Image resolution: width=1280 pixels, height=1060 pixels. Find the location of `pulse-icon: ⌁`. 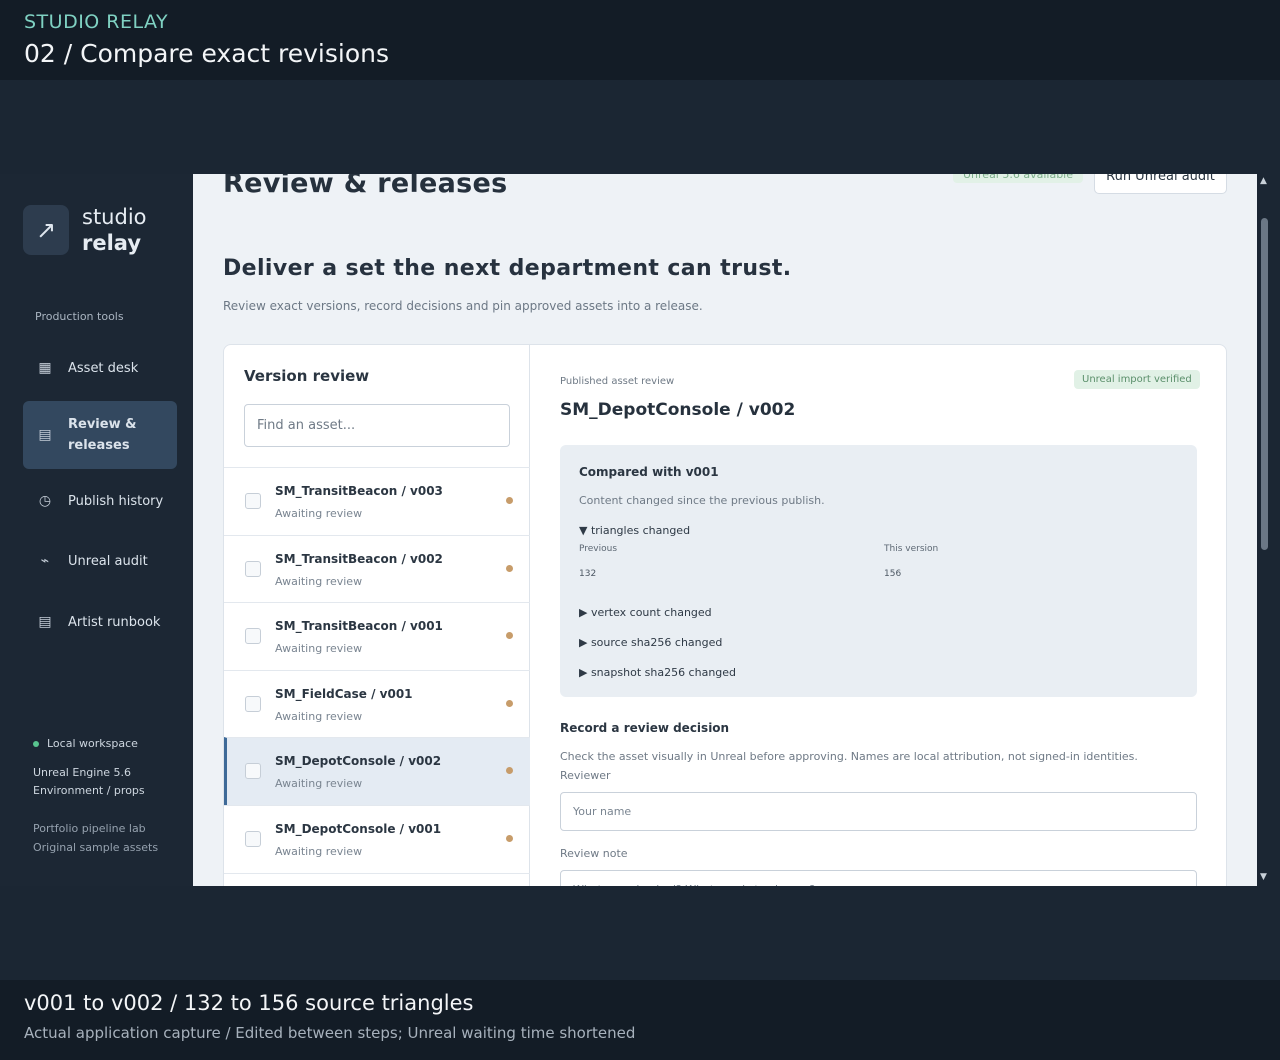

pulse-icon: ⌁ is located at coordinates (45, 561).